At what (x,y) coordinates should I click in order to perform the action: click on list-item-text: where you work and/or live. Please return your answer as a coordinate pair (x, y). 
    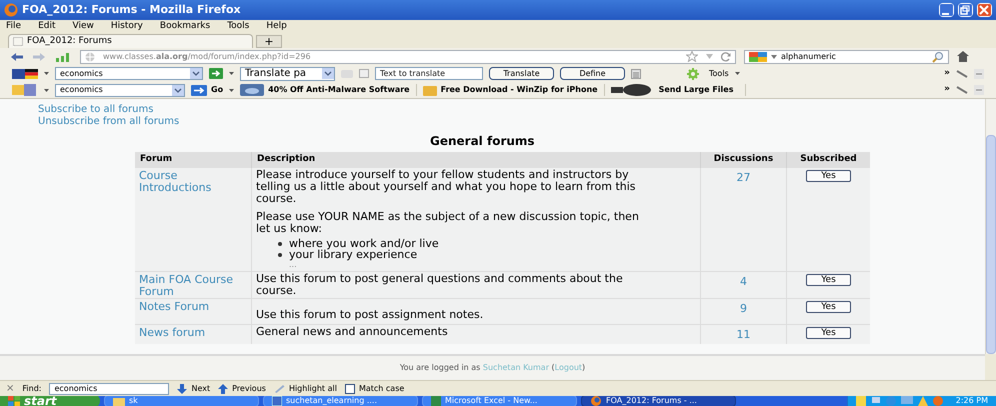
    Looking at the image, I should click on (364, 243).